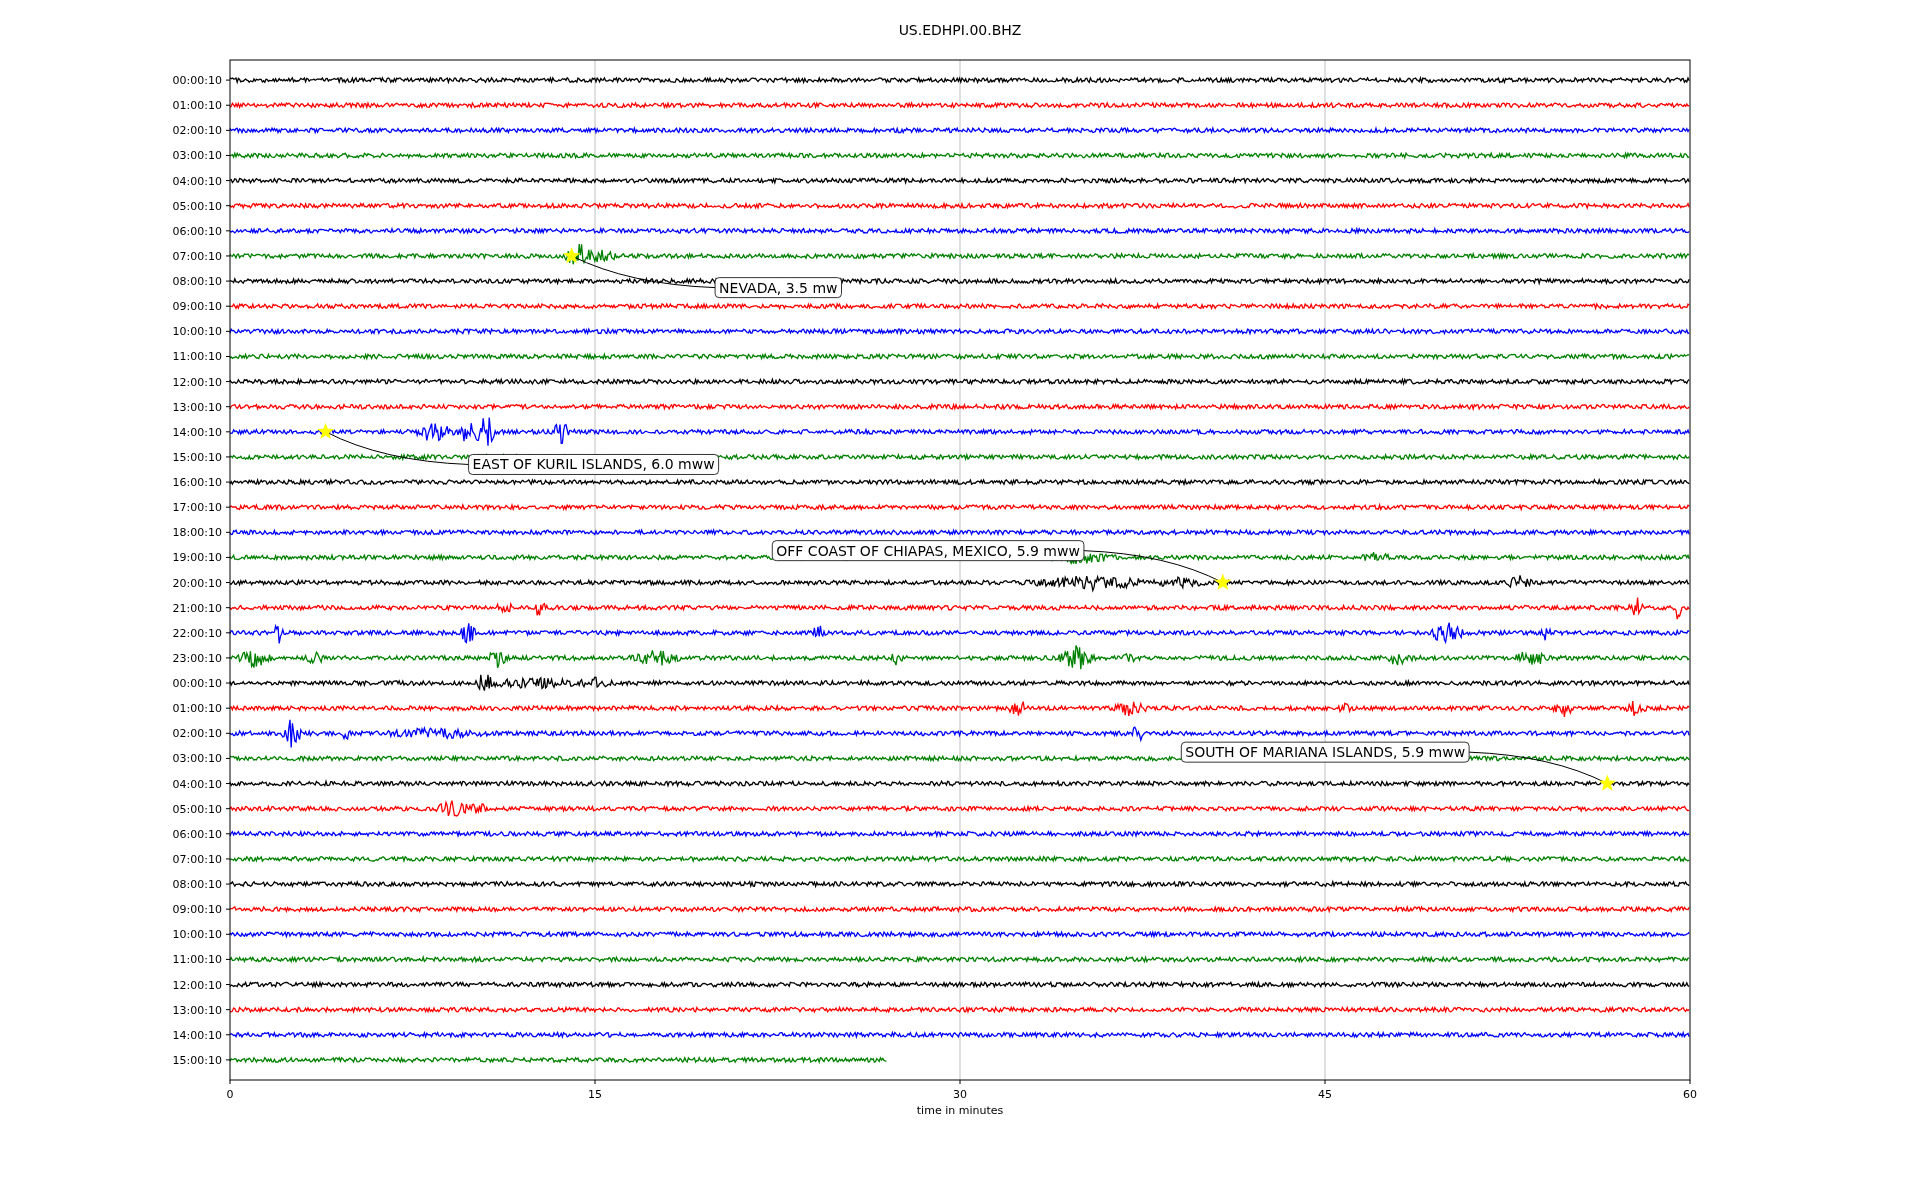 The image size is (1920, 1200). What do you see at coordinates (593, 464) in the screenshot?
I see `event-label: EAST OF KURIL ISLANDS, 6.0 mww` at bounding box center [593, 464].